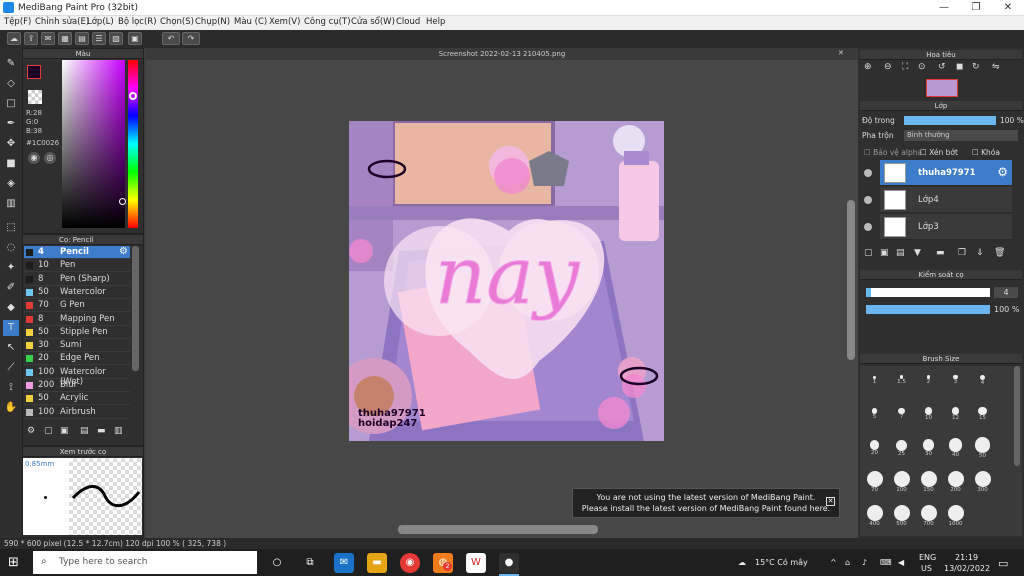 The height and width of the screenshot is (576, 1024). Describe the element at coordinates (250, 22) in the screenshot. I see `menu-color: Màu (C)` at that location.